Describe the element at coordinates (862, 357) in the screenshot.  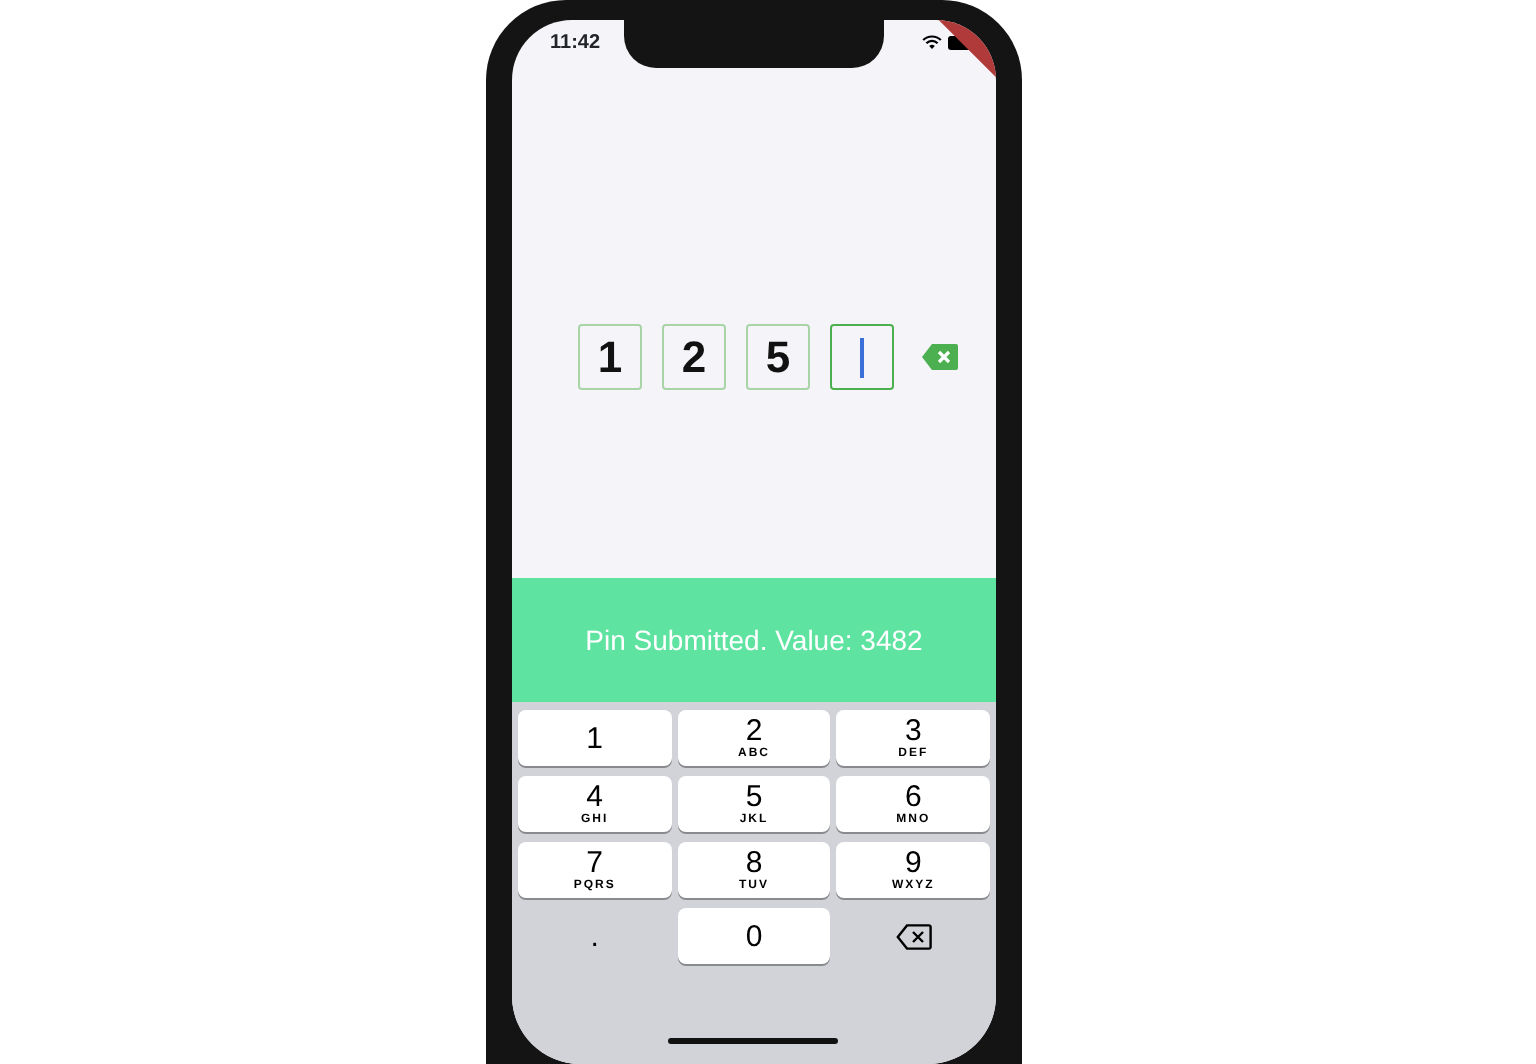
I see `pin-field` at that location.